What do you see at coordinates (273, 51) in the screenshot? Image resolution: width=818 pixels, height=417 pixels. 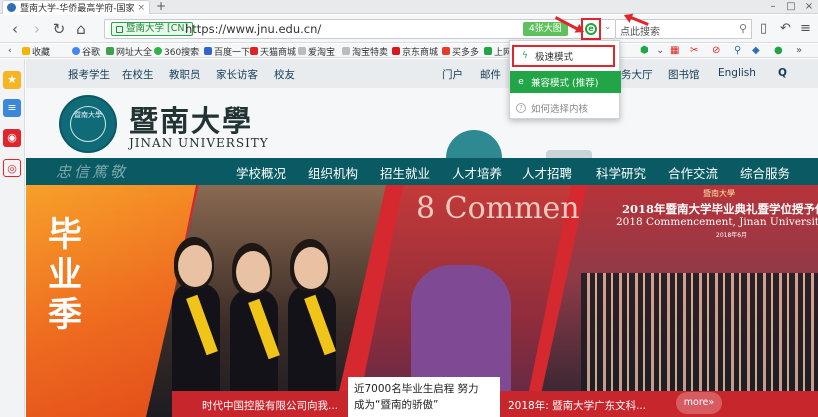 I see `bookmark-item: 天猫商城` at bounding box center [273, 51].